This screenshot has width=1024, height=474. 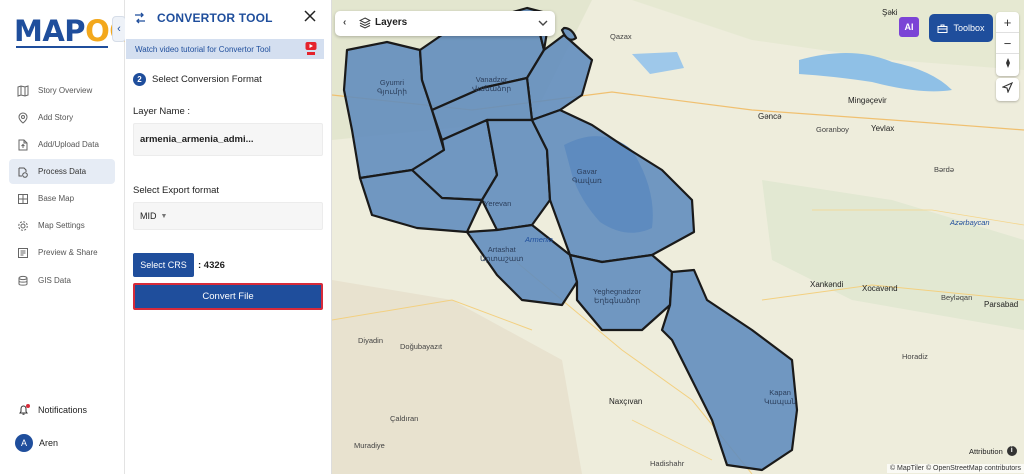 I want to click on convert-arrows-icon, so click(x=140, y=18).